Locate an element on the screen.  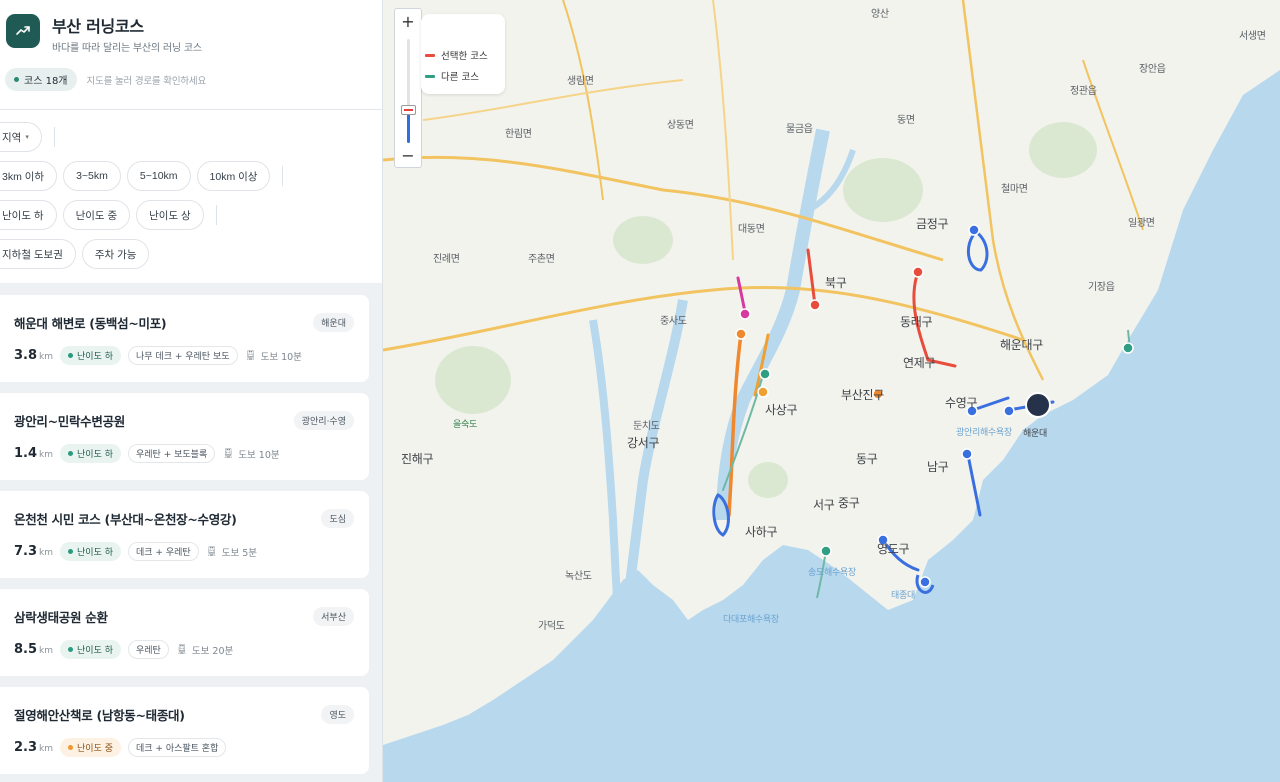
district-label: 사하구 is located at coordinates (761, 532).